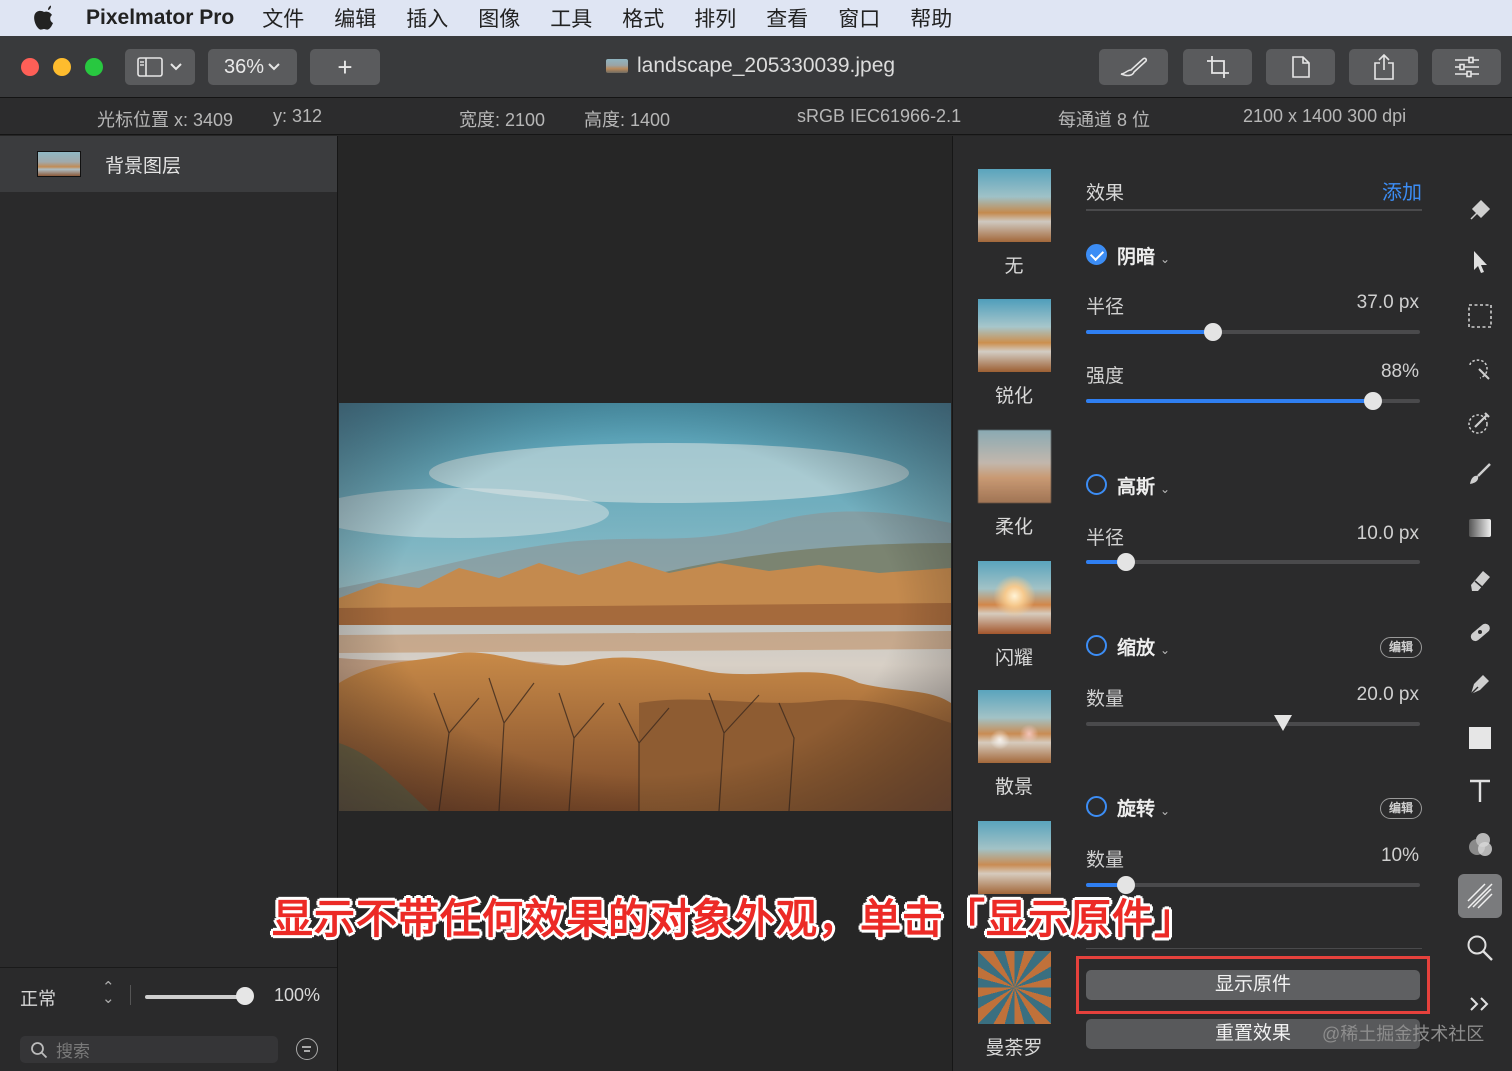  What do you see at coordinates (1388, 534) in the screenshot?
I see `param-value: 10.0 px` at bounding box center [1388, 534].